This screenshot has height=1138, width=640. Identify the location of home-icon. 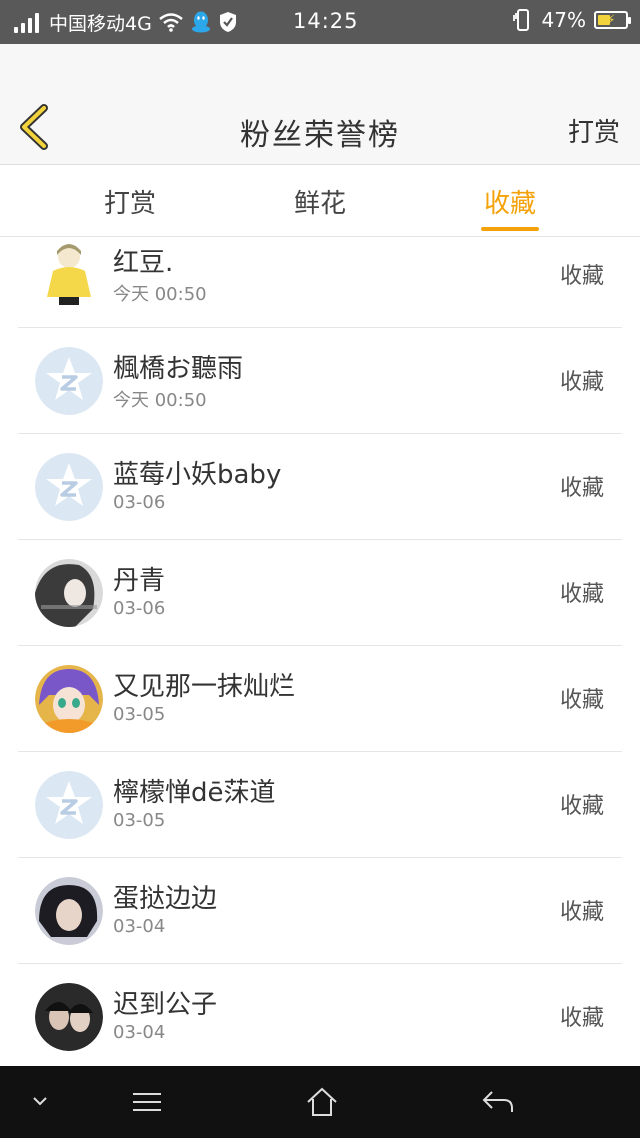
(322, 1102).